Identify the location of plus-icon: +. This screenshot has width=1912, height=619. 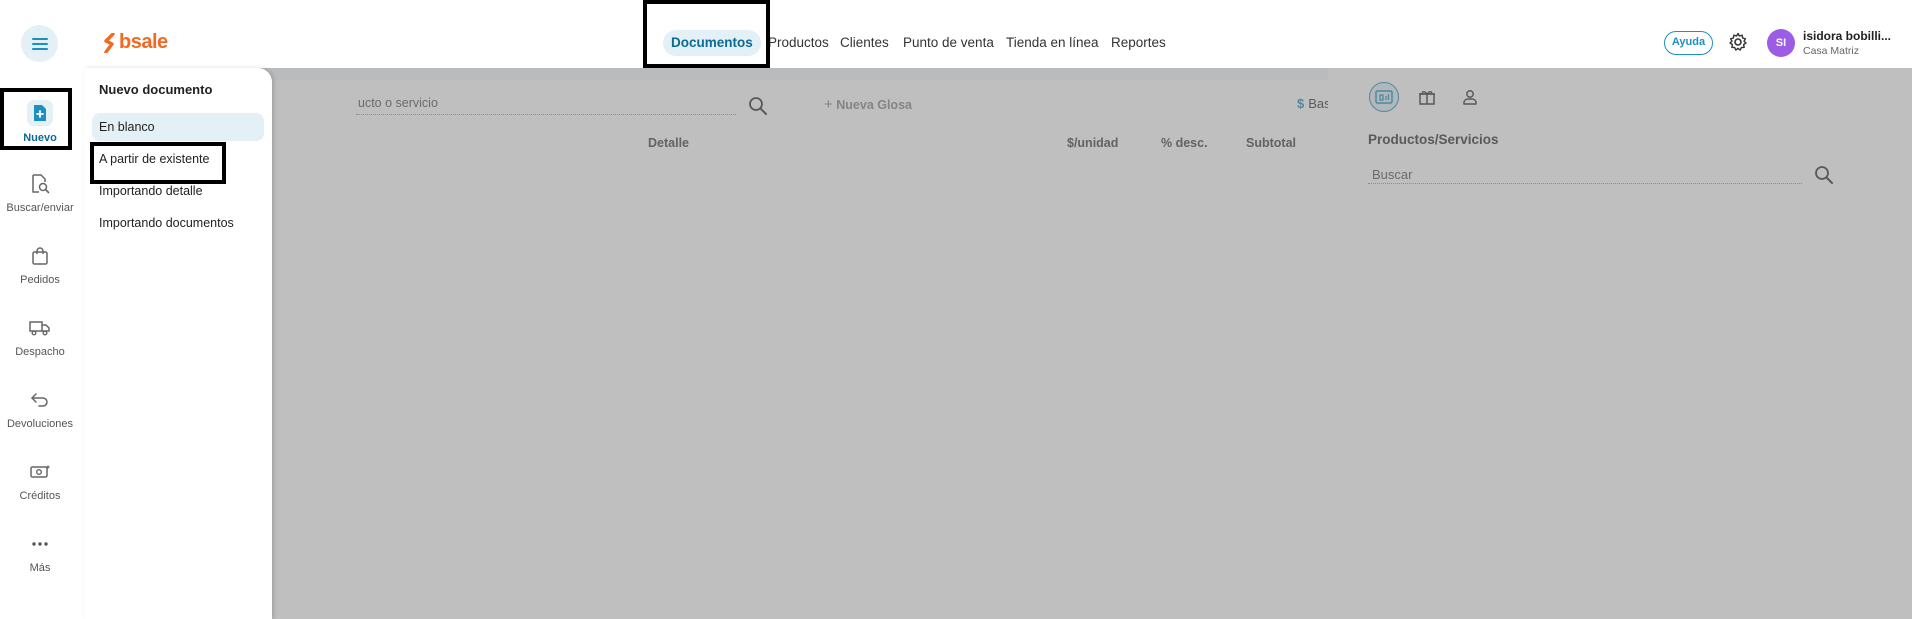
(828, 104).